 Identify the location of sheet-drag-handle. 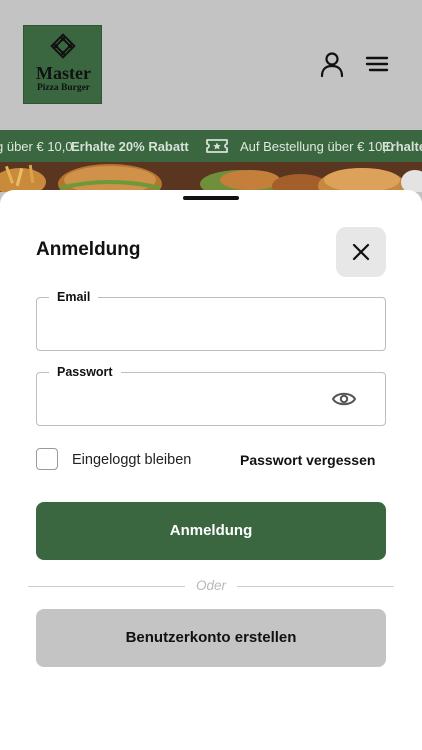
(211, 198).